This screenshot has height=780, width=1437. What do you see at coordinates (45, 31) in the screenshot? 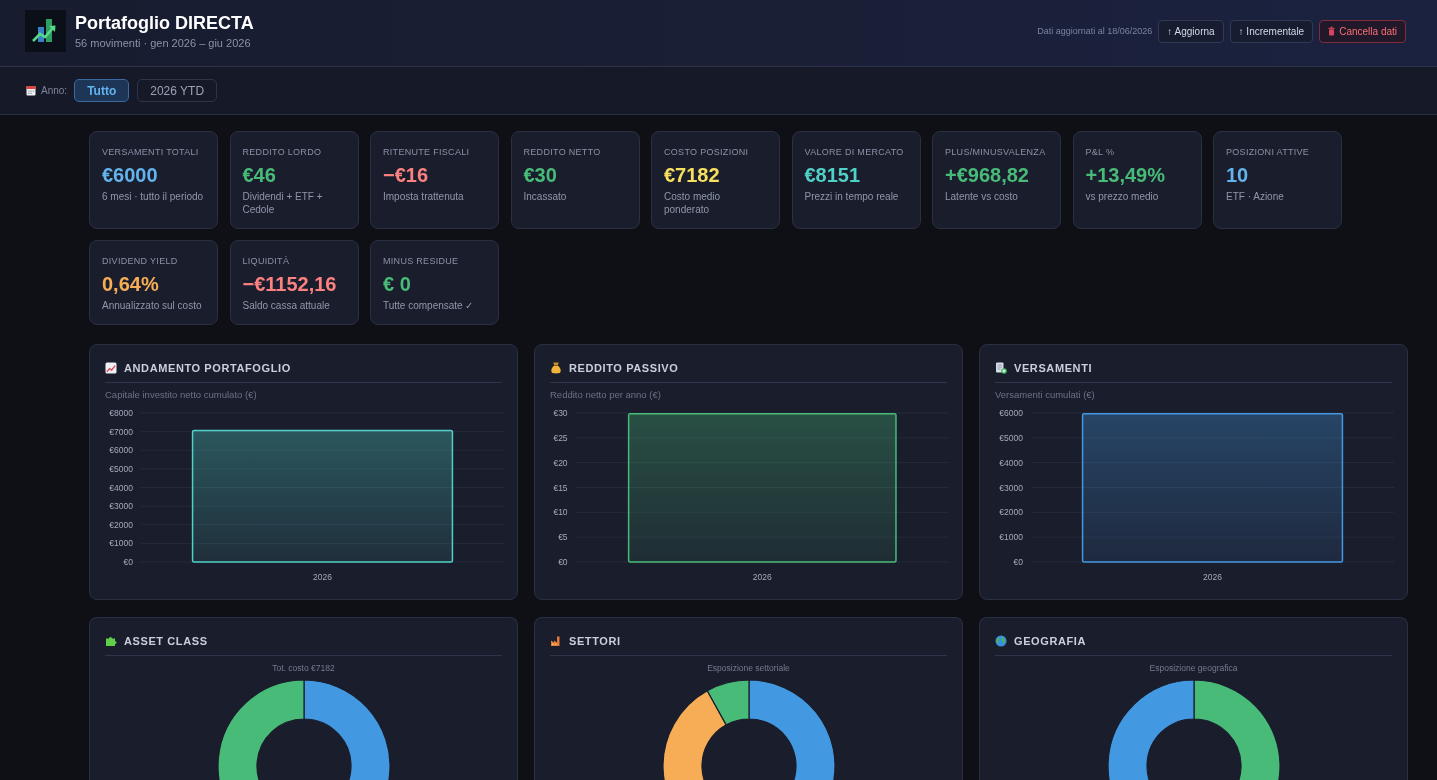
I see `logo-icon` at bounding box center [45, 31].